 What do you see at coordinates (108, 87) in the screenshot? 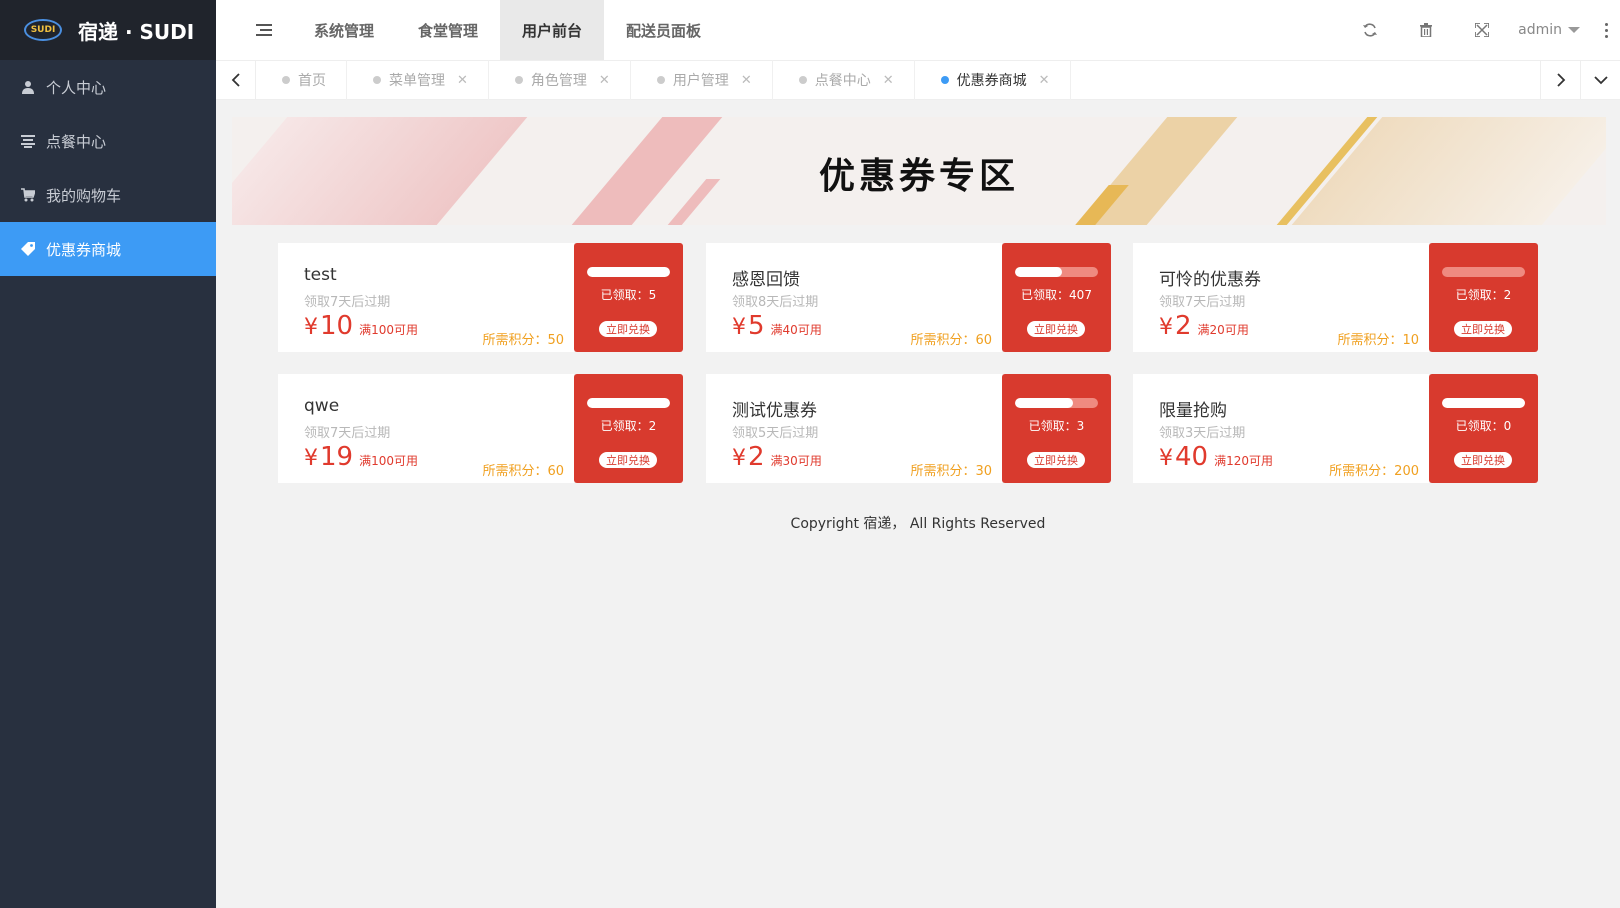
I see `sidebar-item-personal-center: 个人中心` at bounding box center [108, 87].